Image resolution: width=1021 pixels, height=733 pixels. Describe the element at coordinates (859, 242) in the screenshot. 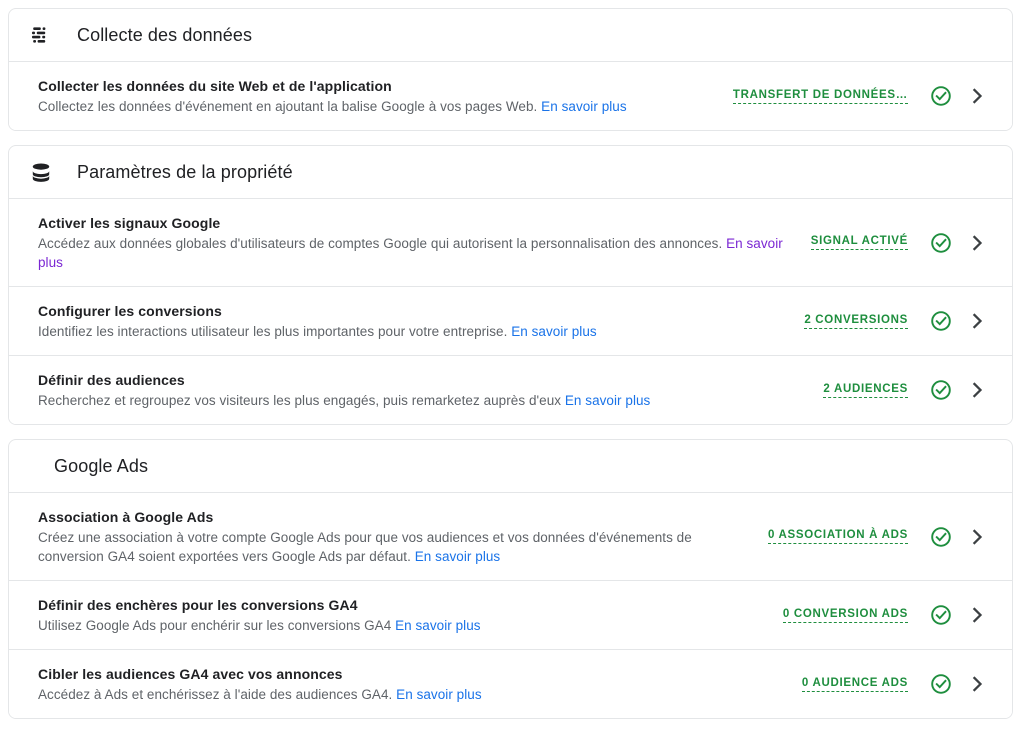

I see `status-badge: SIGNAL ACTIVÉ` at that location.